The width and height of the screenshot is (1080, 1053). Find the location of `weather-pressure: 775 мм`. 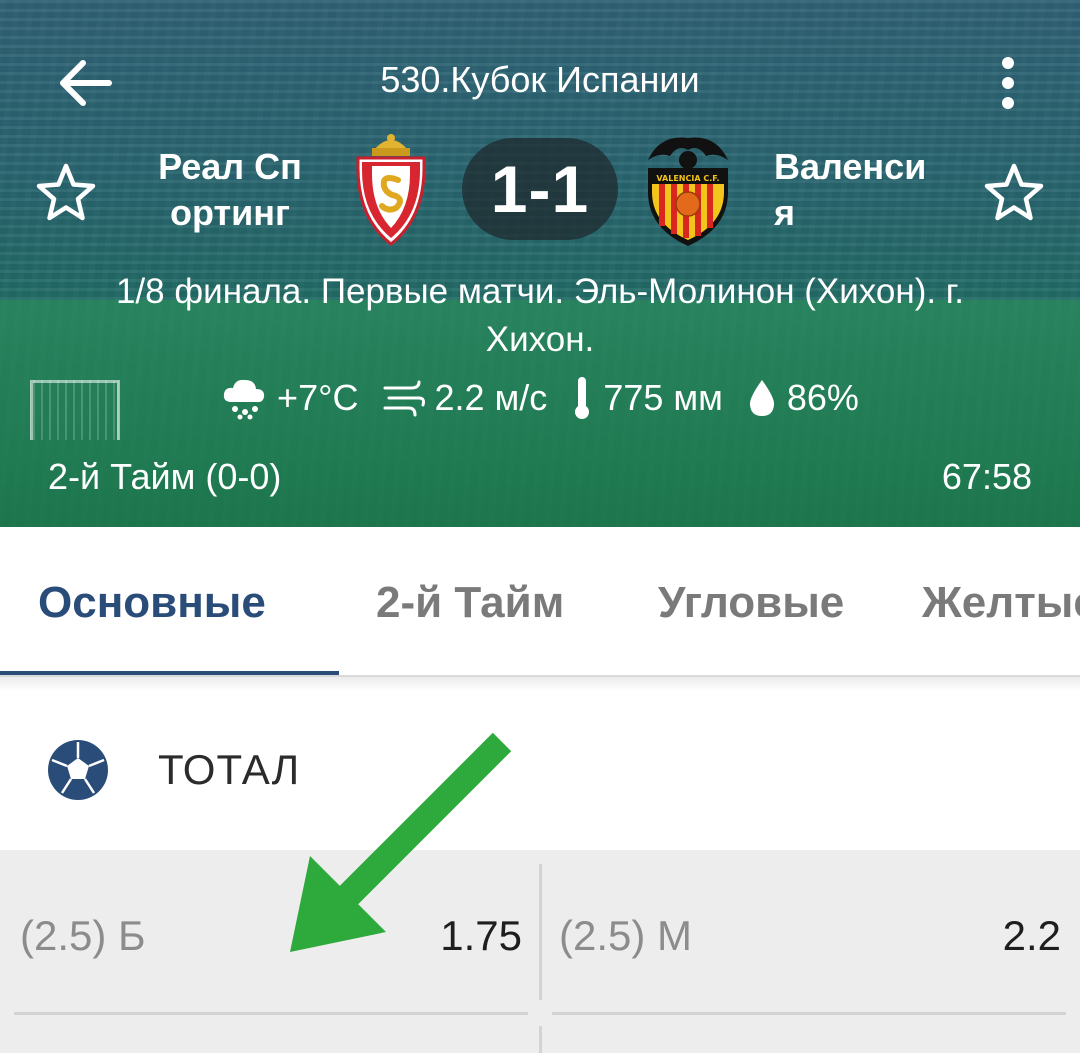

weather-pressure: 775 мм is located at coordinates (647, 398).